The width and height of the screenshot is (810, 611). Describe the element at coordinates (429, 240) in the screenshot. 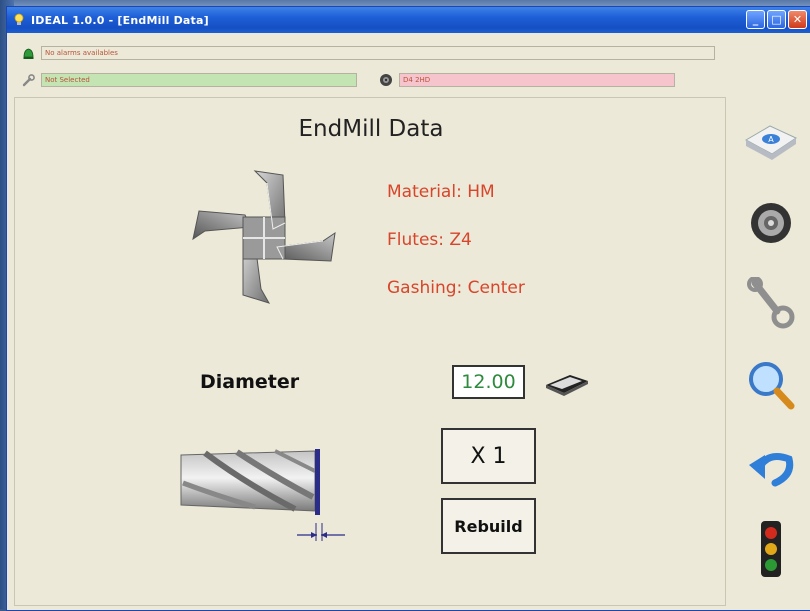

I see `flutes-label: Flutes: Z4` at that location.